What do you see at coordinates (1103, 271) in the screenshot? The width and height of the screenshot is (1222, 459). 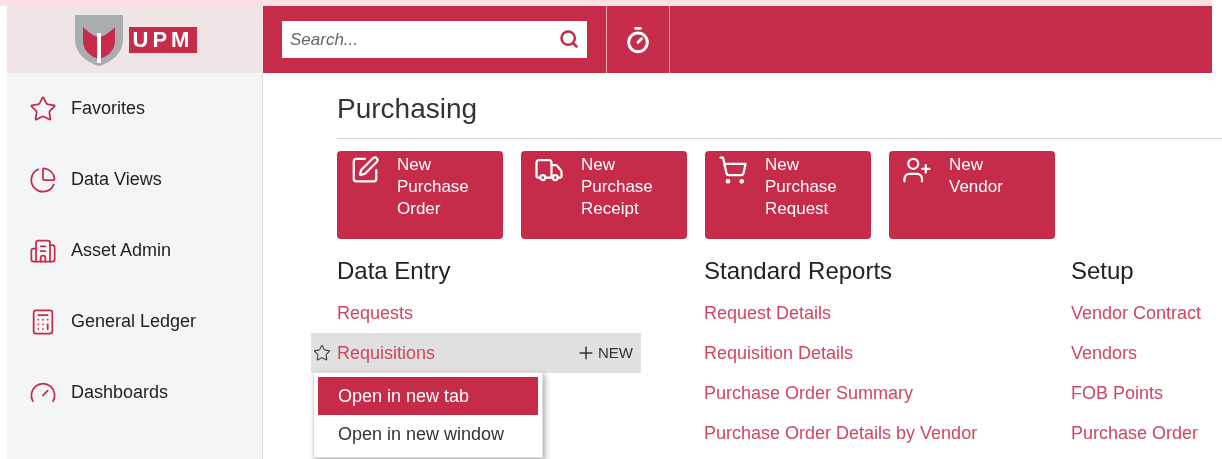 I see `section-heading: Setup` at bounding box center [1103, 271].